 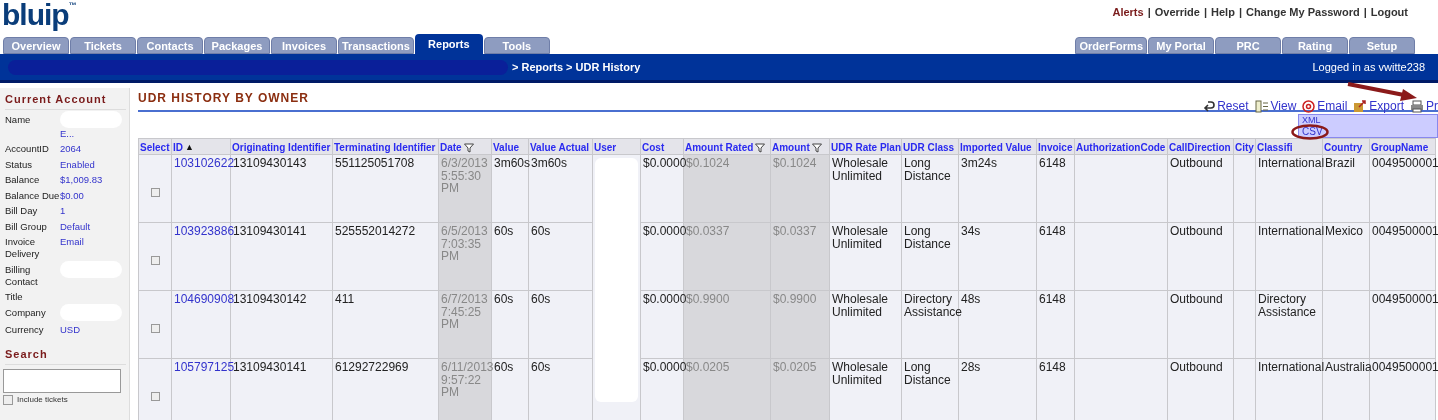 I want to click on field-value: Default, so click(x=75, y=226).